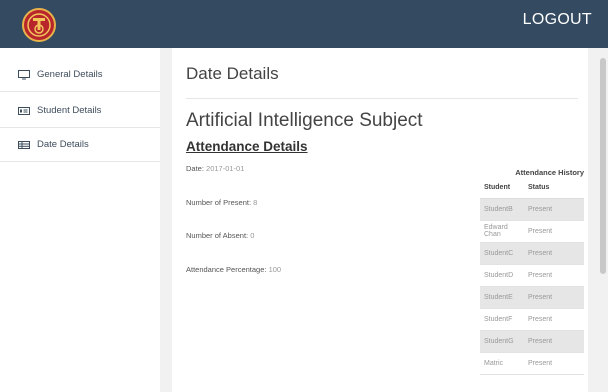 Image resolution: width=608 pixels, height=392 pixels. What do you see at coordinates (275, 269) in the screenshot?
I see `attendance-percentage-value: 100` at bounding box center [275, 269].